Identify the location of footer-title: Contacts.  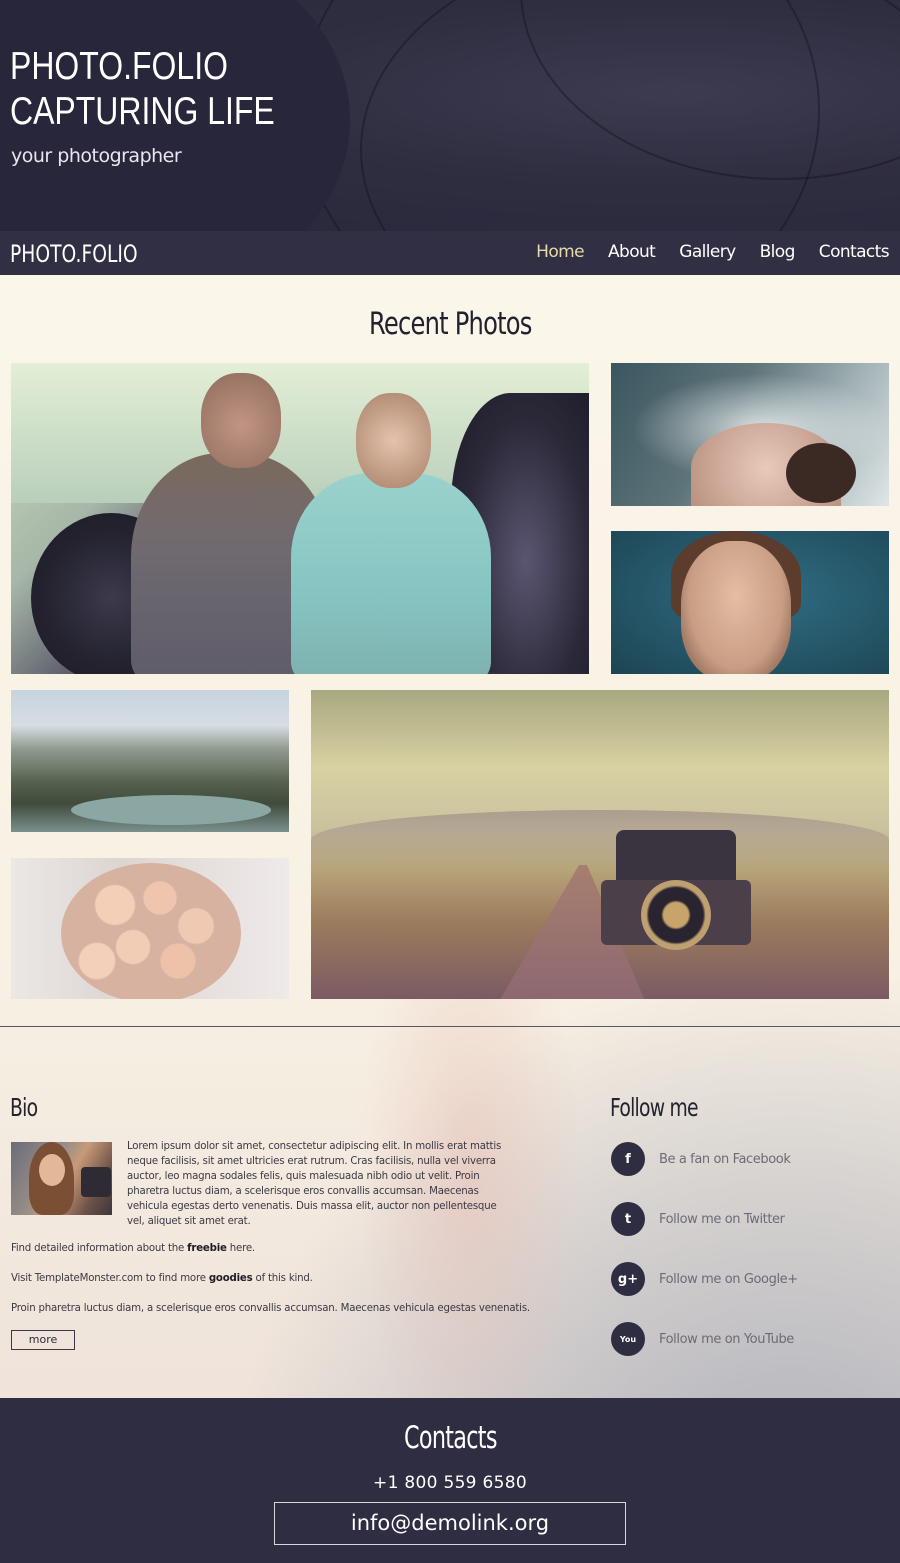
(450, 1438).